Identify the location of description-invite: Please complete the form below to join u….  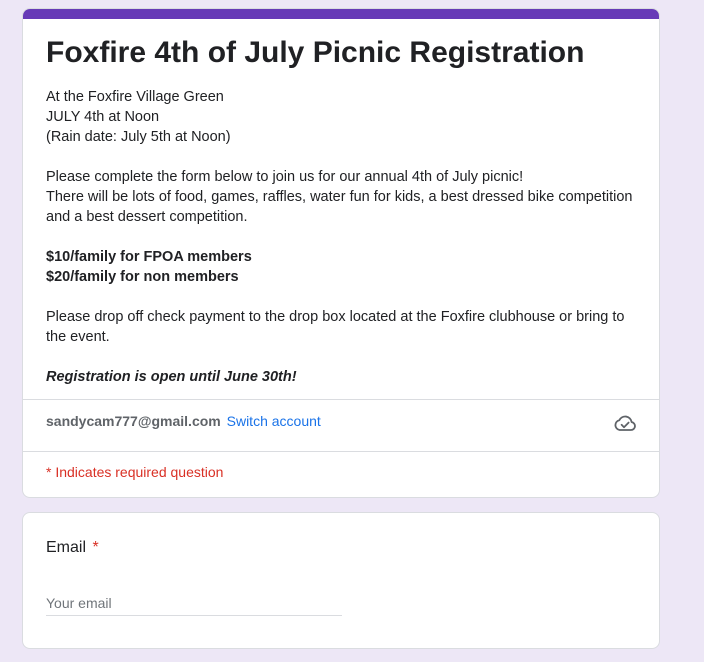
(285, 177).